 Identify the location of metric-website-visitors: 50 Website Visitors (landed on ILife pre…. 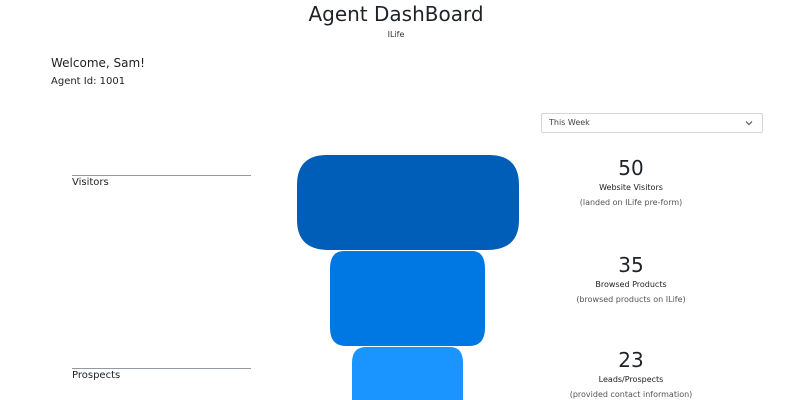
(631, 182).